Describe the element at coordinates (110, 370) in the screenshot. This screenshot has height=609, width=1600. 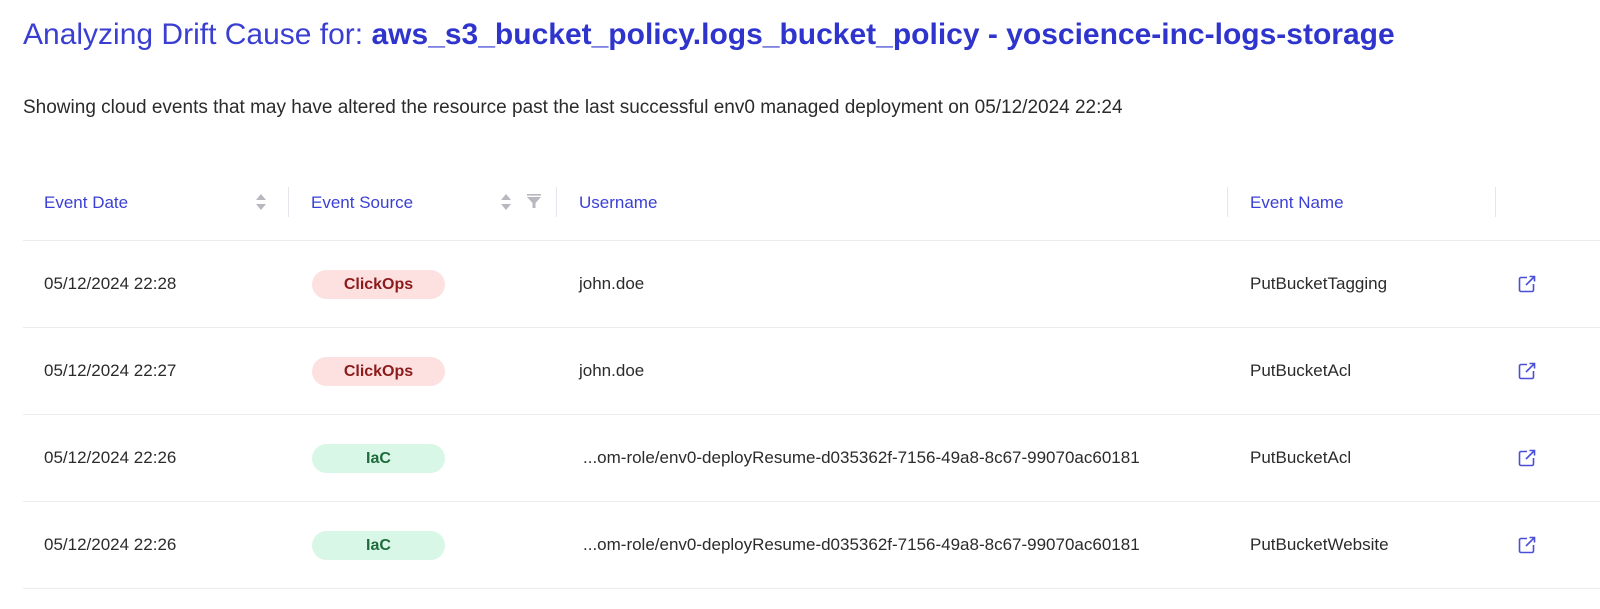
I see `event-date-cell: 05/12/2024 22:27` at that location.